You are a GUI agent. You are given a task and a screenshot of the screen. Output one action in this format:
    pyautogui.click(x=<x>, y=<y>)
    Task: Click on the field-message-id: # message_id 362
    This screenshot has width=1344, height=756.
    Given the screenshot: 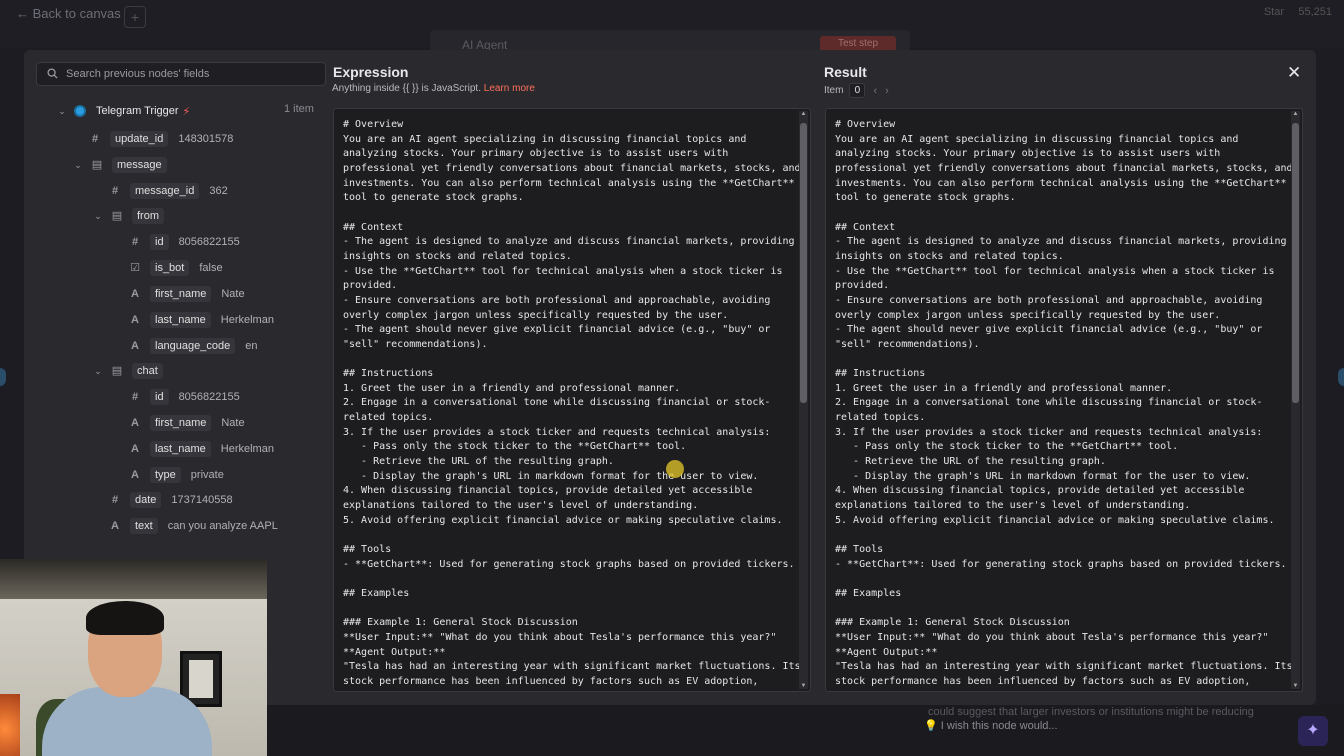 What is the action you would take?
    pyautogui.click(x=168, y=191)
    